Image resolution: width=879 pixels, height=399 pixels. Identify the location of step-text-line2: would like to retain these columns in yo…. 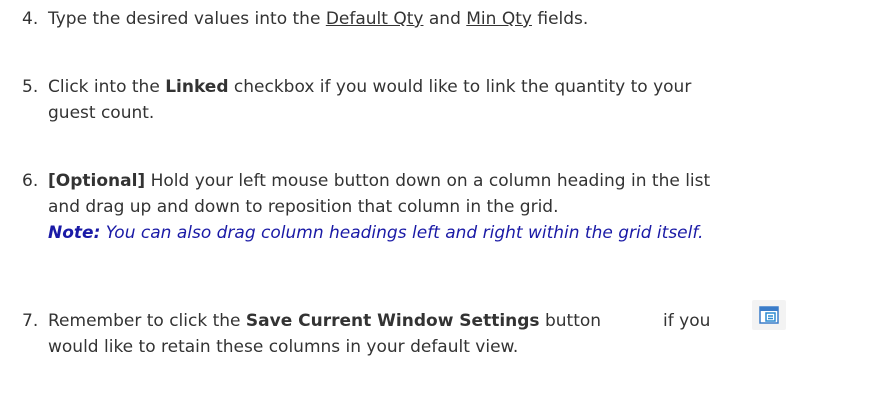
(283, 347).